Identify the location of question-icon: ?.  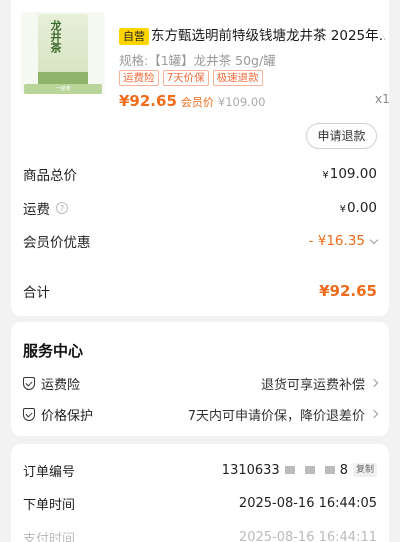
(62, 208).